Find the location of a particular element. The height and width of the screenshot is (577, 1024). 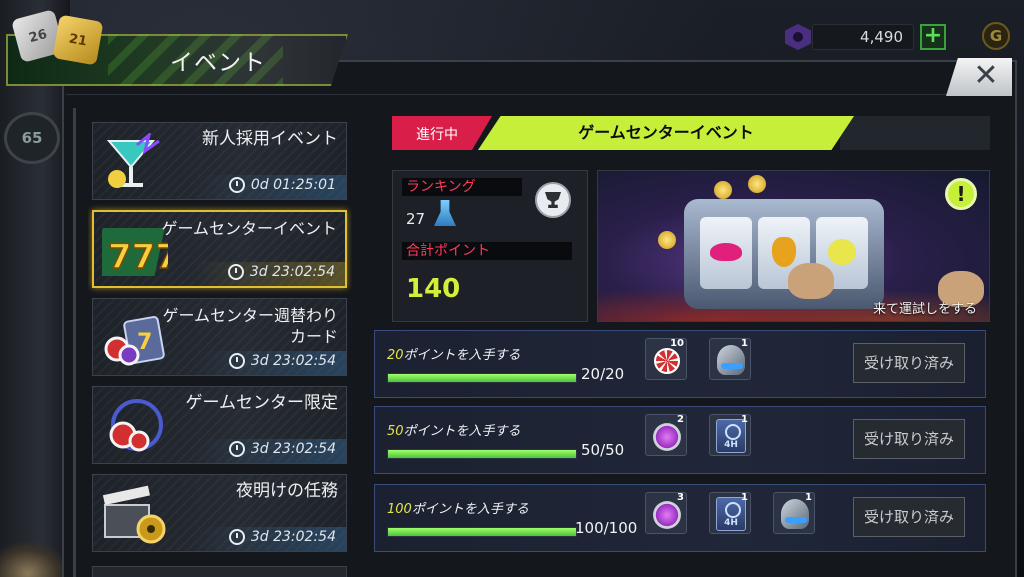

reward-task: 20ポイントを入手する is located at coordinates (454, 353).